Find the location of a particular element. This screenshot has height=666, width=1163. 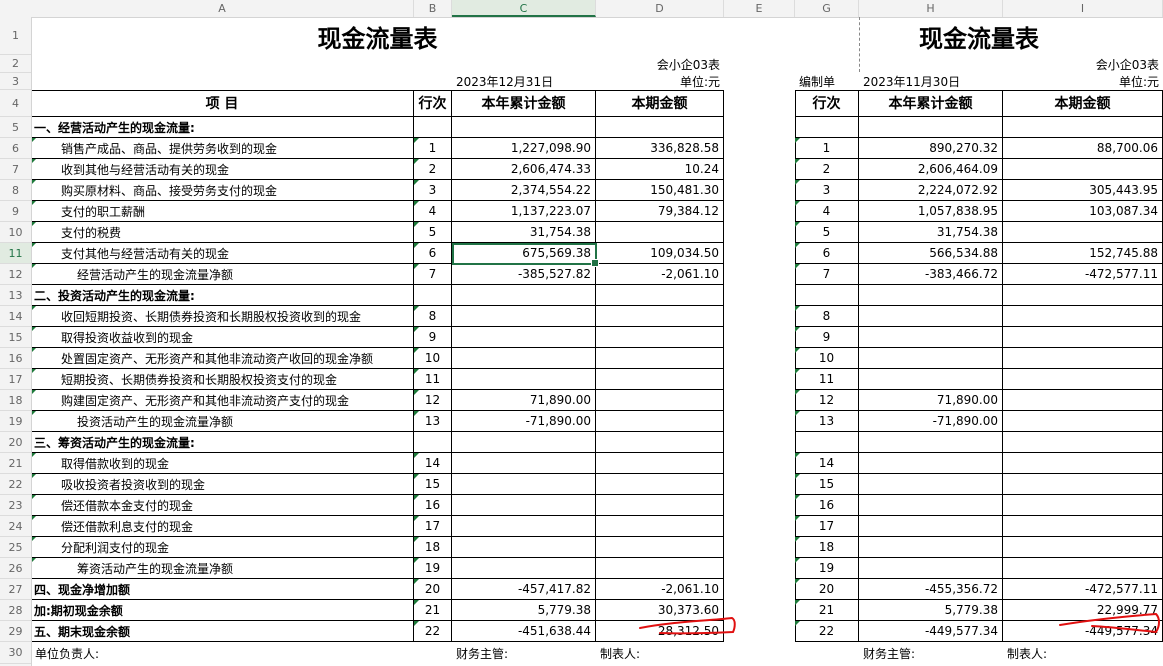

item-label: 取得借款收到的现金 is located at coordinates (222, 463).